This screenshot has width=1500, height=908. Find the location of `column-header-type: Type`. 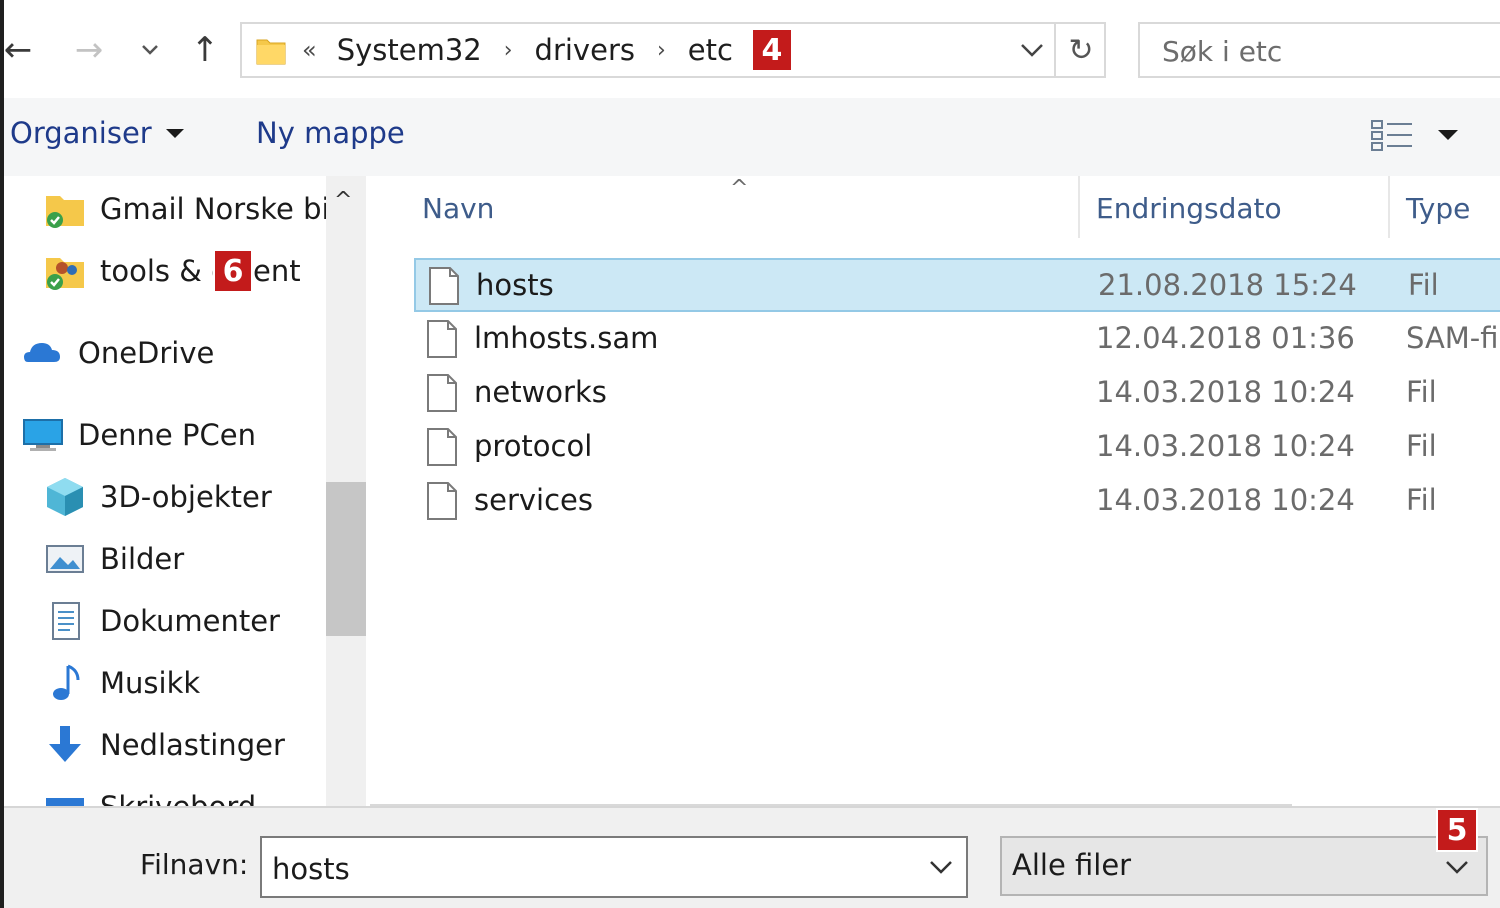

column-header-type: Type is located at coordinates (1438, 208).